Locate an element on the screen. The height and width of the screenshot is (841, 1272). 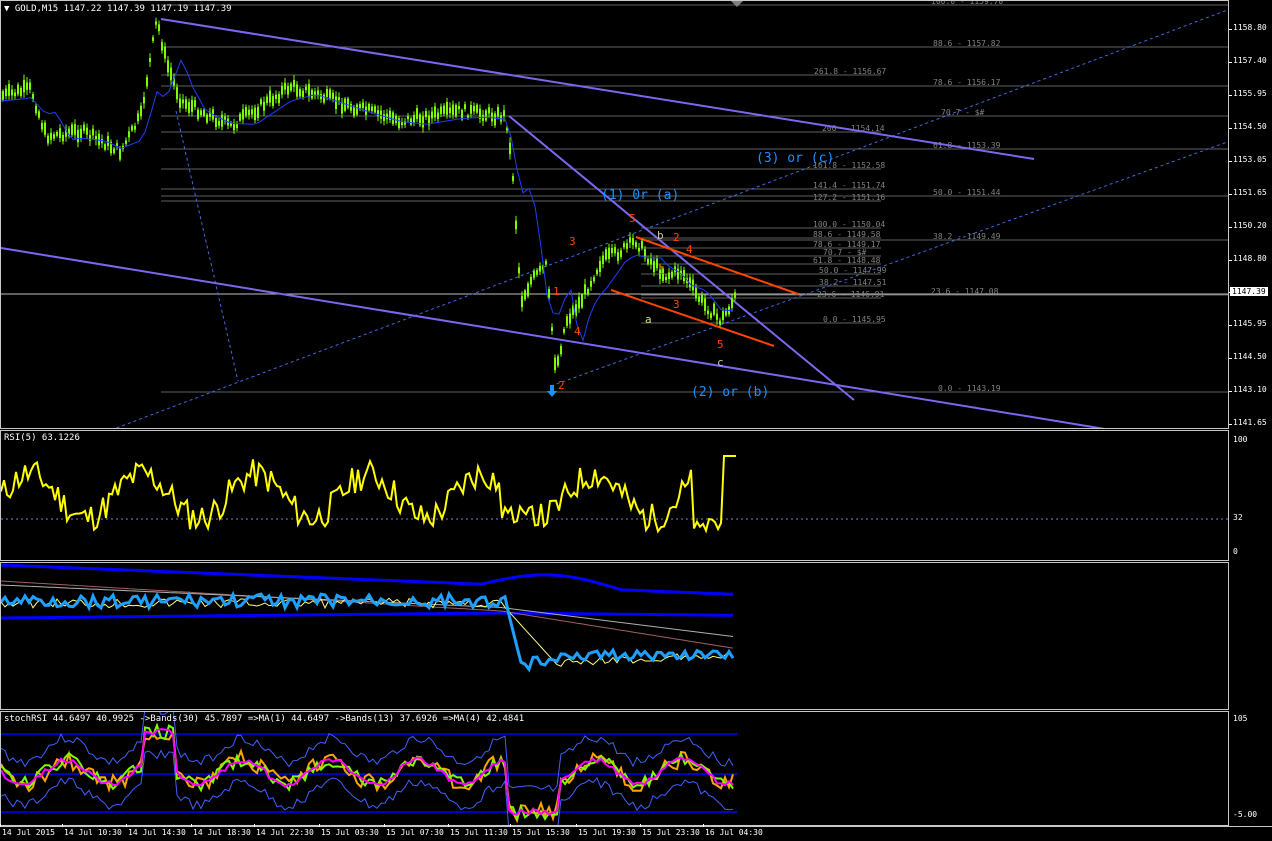
wave-label-n4: 4 is located at coordinates (577, 331).